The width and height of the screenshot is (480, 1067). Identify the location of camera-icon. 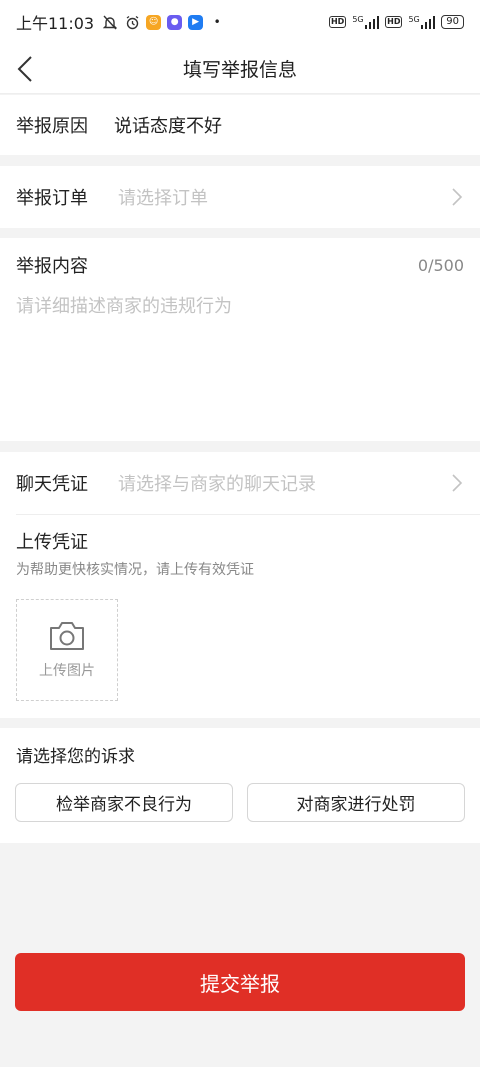
(67, 636).